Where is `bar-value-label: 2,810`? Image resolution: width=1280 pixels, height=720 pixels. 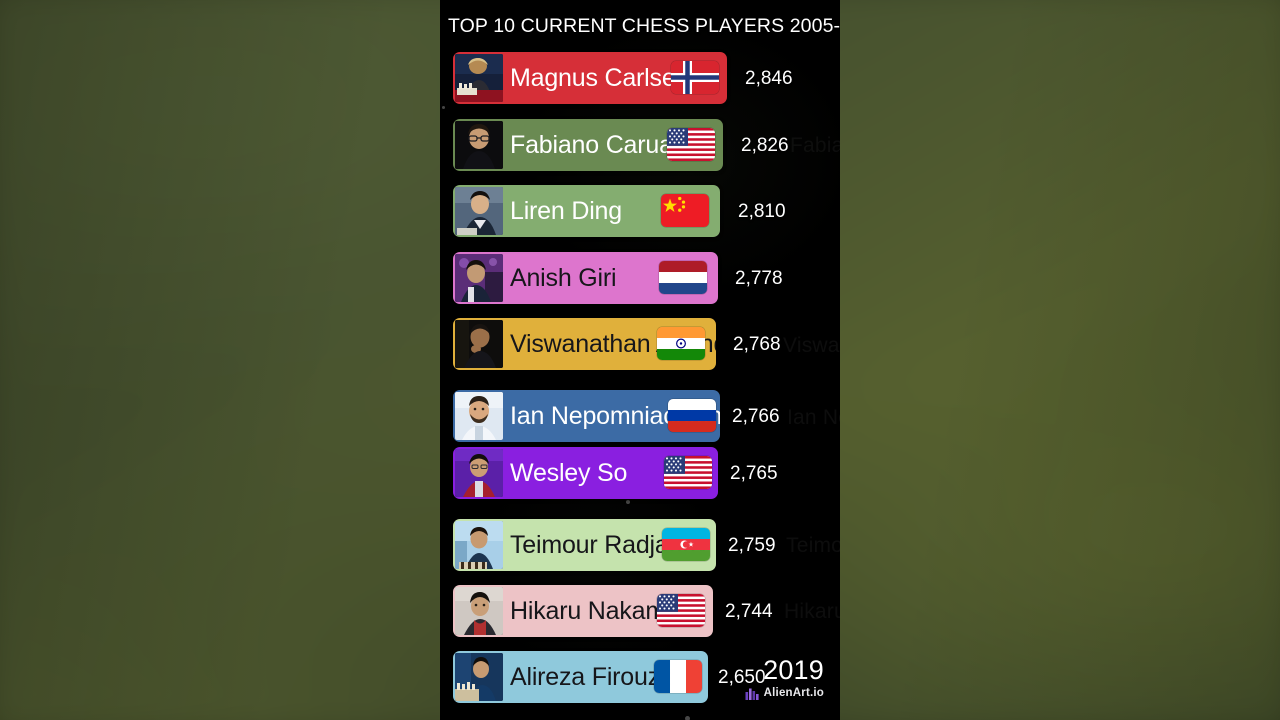 bar-value-label: 2,810 is located at coordinates (762, 211).